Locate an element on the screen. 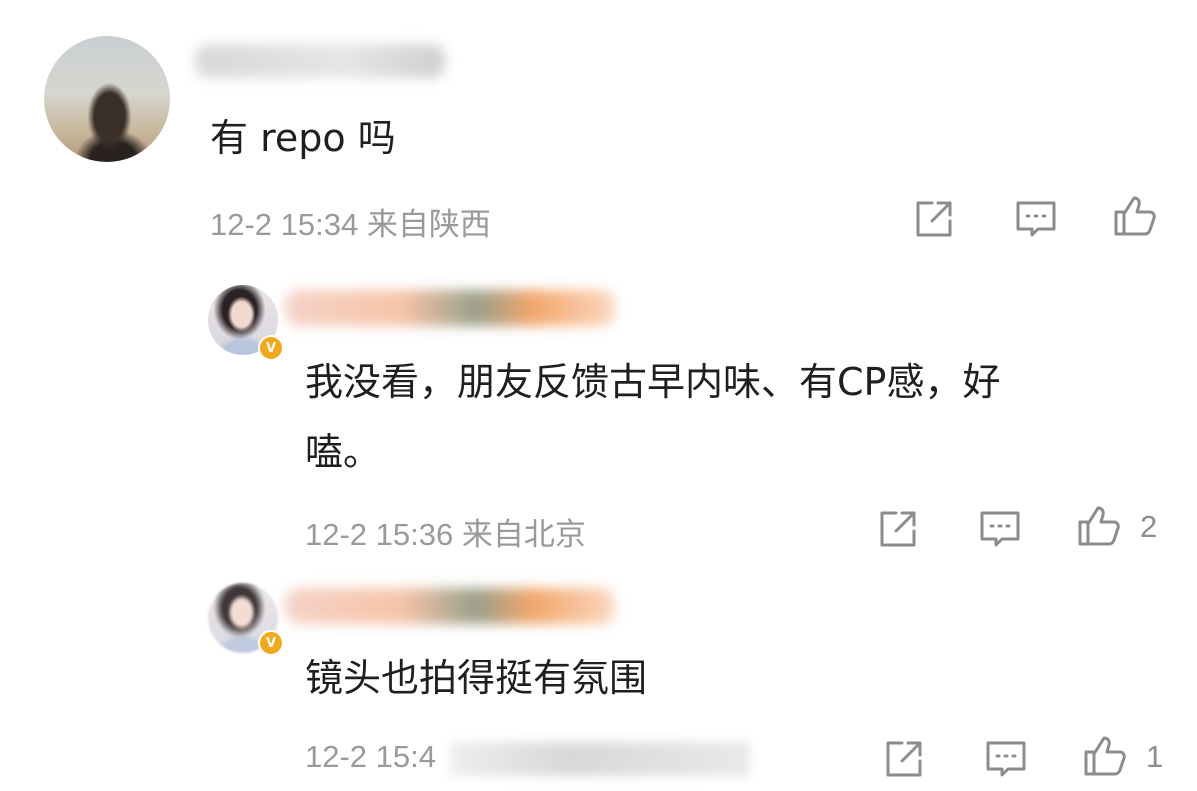  like-count: 1 is located at coordinates (1155, 756).